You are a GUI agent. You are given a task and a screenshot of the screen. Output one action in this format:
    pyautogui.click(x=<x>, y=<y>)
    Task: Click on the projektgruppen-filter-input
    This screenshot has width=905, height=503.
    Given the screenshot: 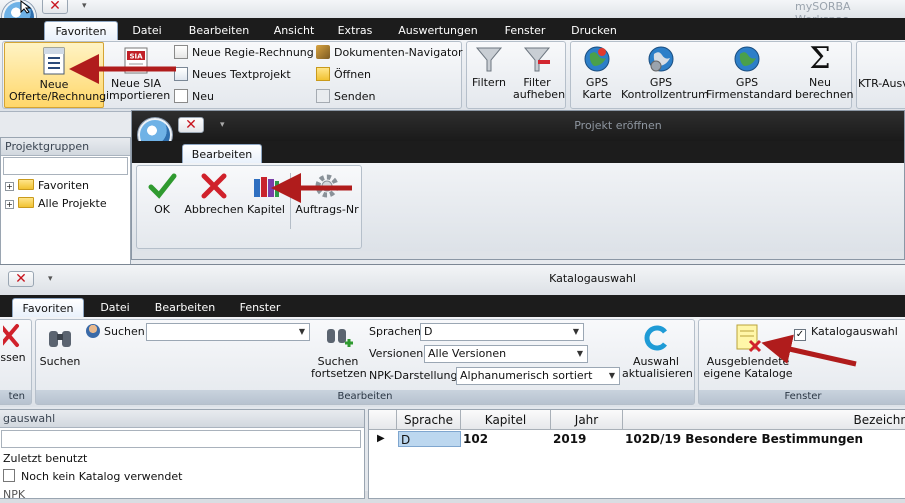 What is the action you would take?
    pyautogui.click(x=65, y=166)
    